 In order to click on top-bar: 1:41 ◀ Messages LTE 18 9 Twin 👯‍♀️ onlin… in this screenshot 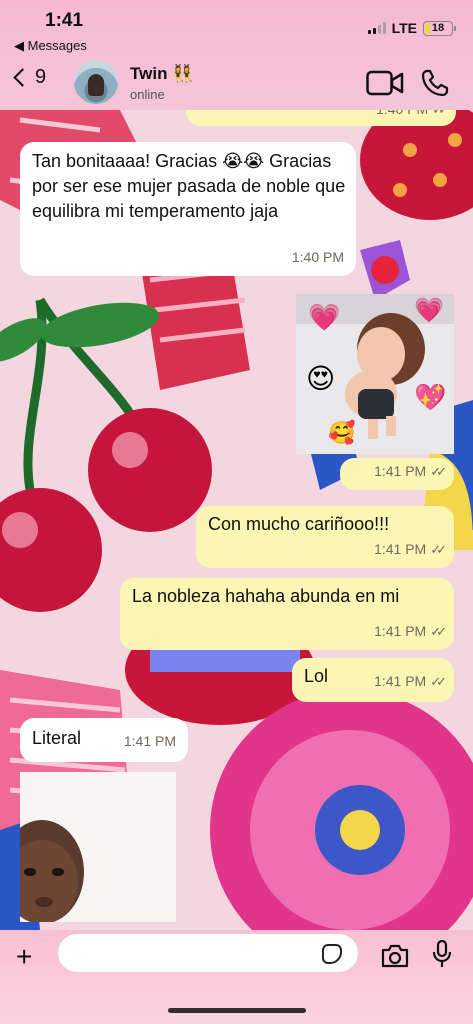, I will do `click(236, 55)`.